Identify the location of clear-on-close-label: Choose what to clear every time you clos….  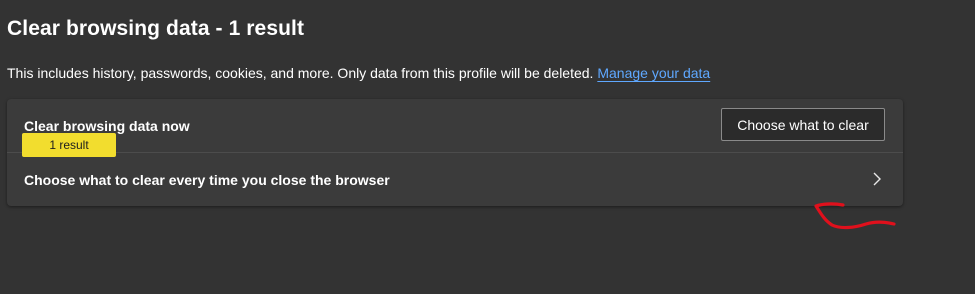
(207, 179).